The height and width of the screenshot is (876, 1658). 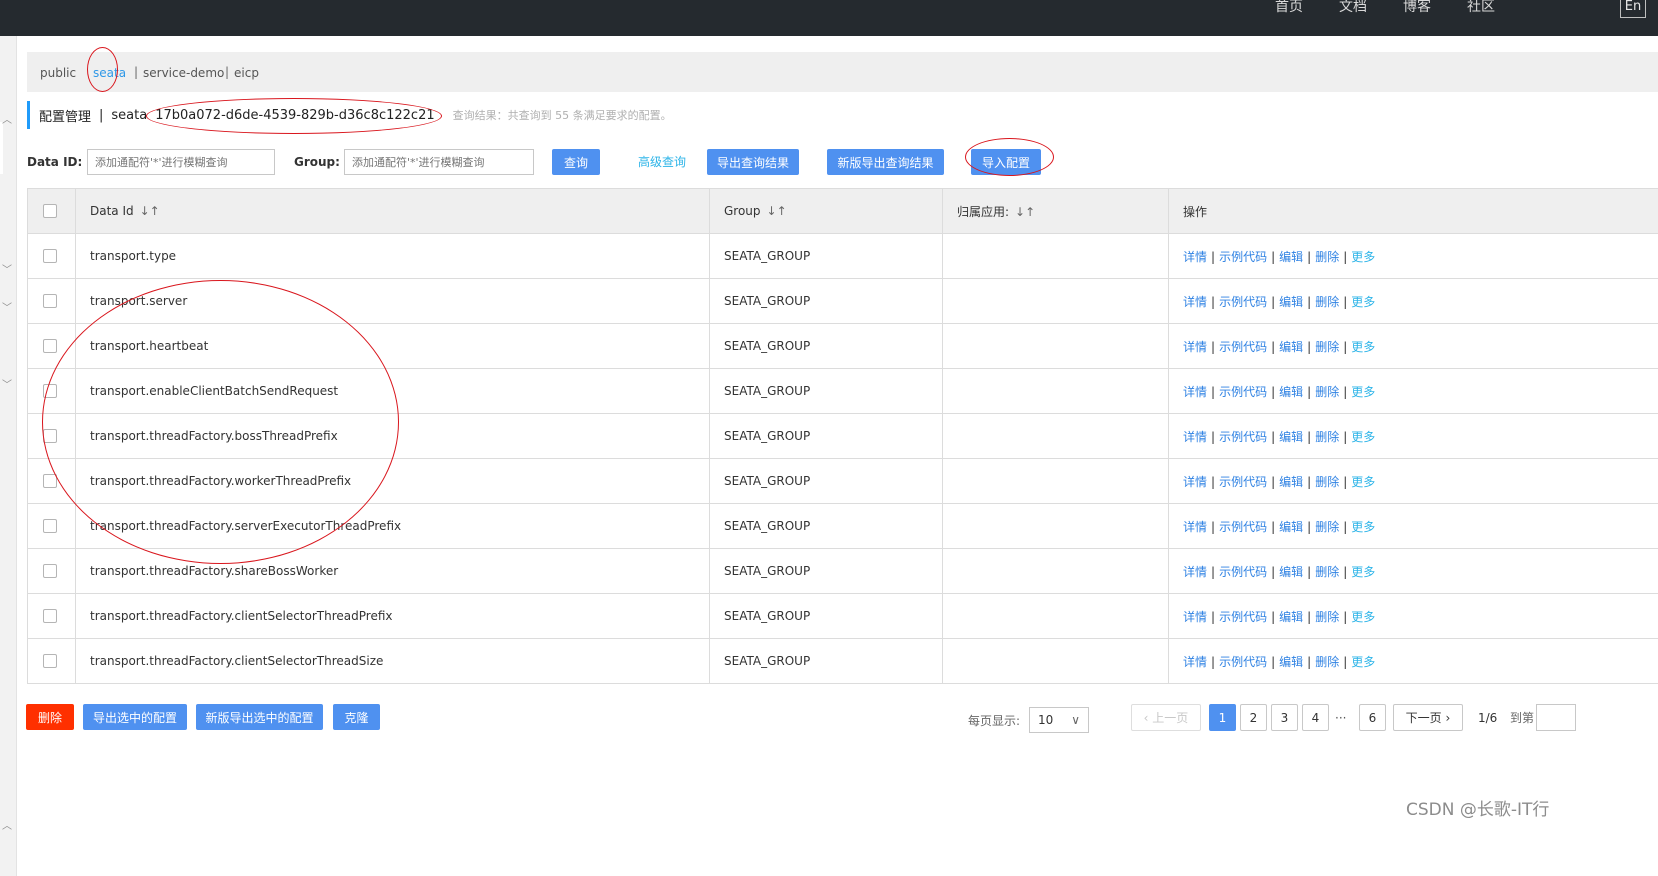 I want to click on nav-docs: 文档, so click(x=1353, y=7).